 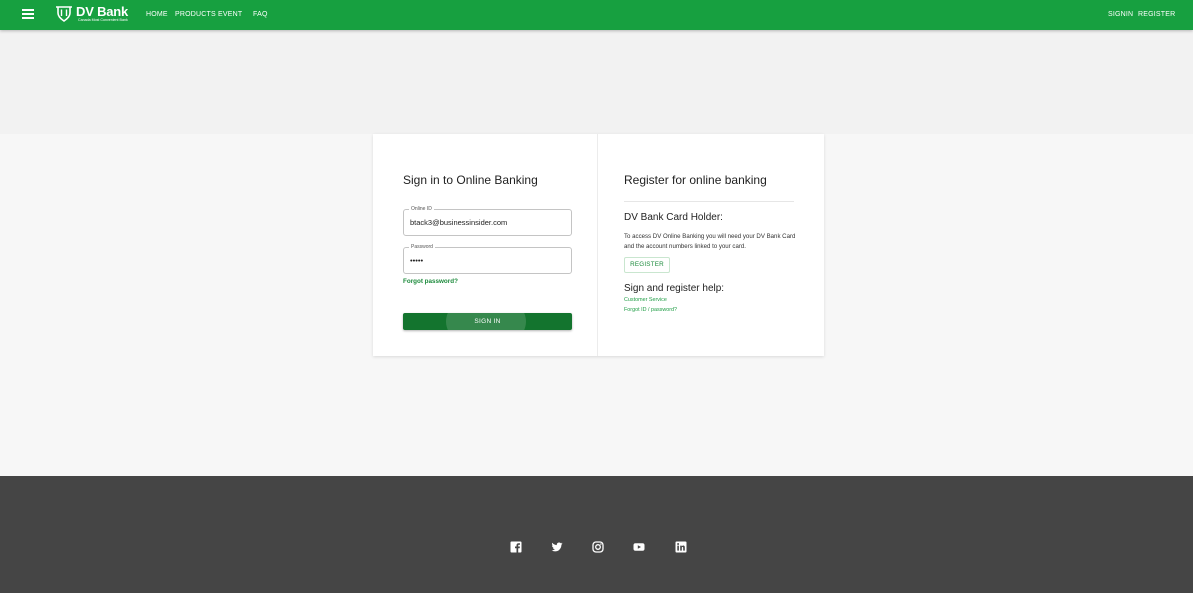 I want to click on nav-event: EVENT, so click(x=230, y=15).